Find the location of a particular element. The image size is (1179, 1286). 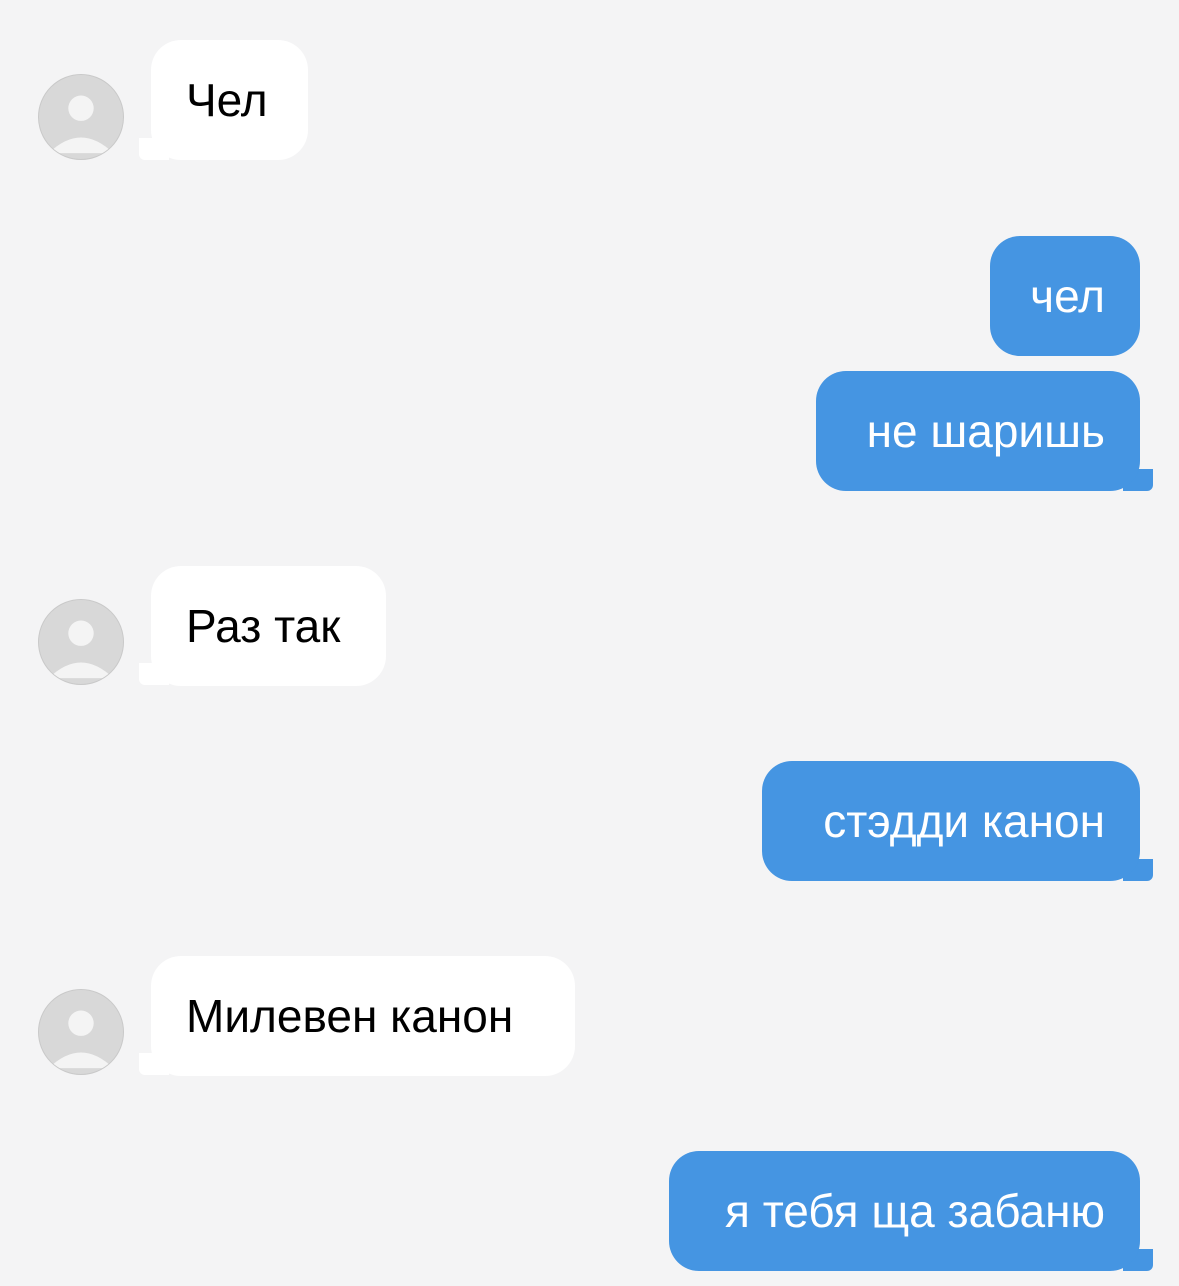

outgoing-message-bubble: я тебя ща забаню is located at coordinates (904, 1211).